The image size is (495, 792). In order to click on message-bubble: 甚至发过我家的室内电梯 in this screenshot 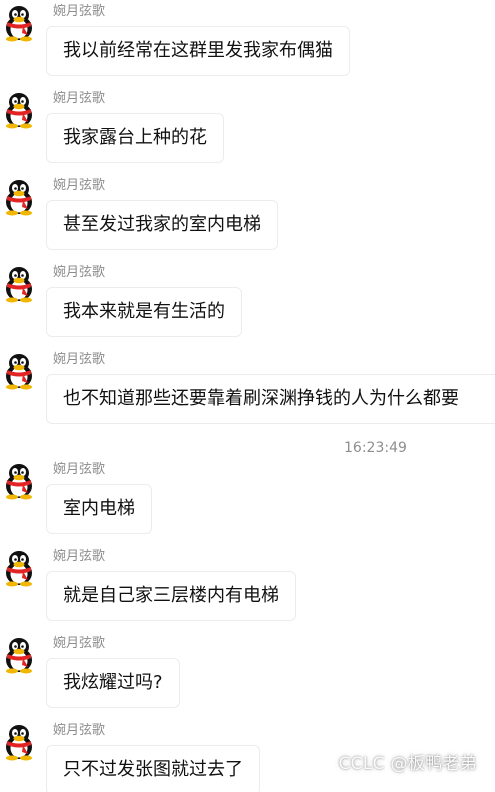, I will do `click(162, 225)`.